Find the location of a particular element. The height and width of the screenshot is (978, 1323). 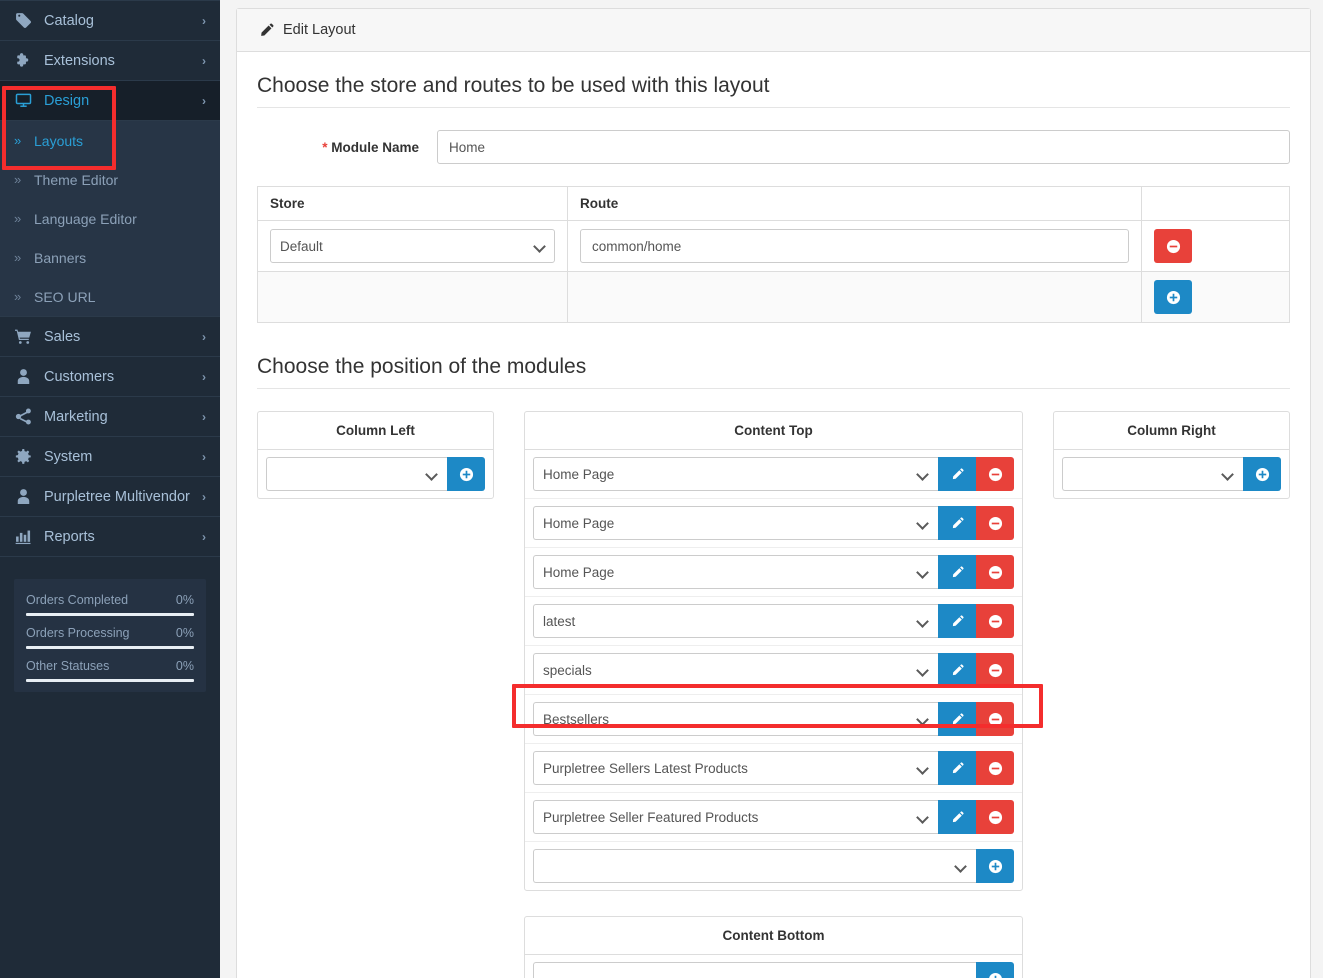

plus-circle-icon is located at coordinates (1173, 297).